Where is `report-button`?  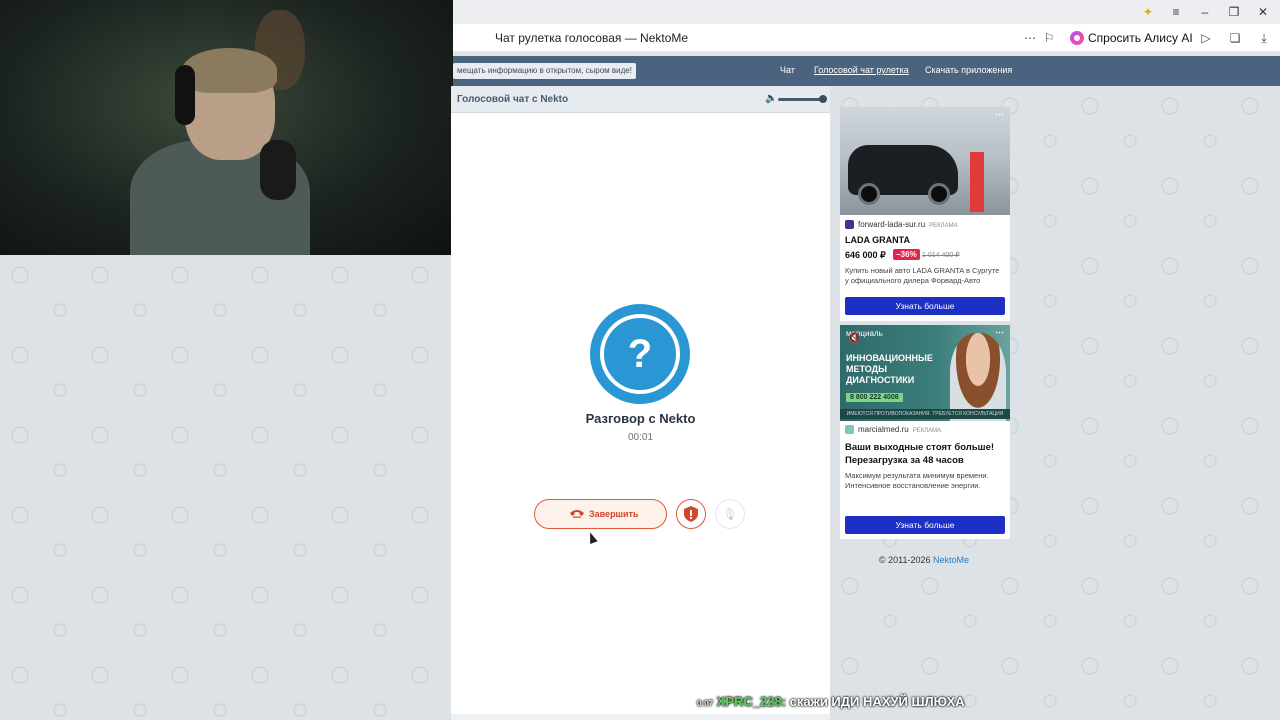
report-button is located at coordinates (691, 514).